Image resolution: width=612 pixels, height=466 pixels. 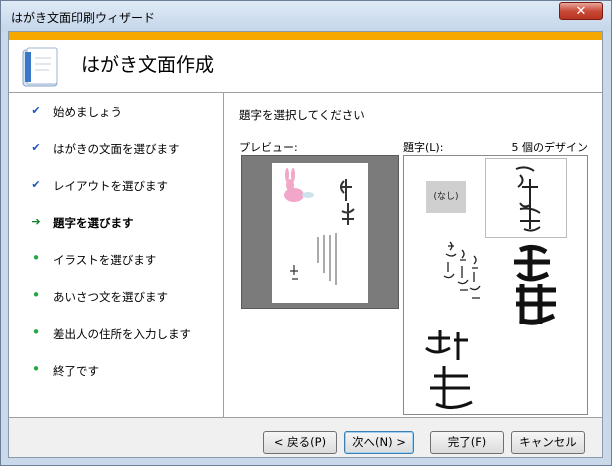 I want to click on step-label: レイアウトを選びます, so click(x=110, y=186).